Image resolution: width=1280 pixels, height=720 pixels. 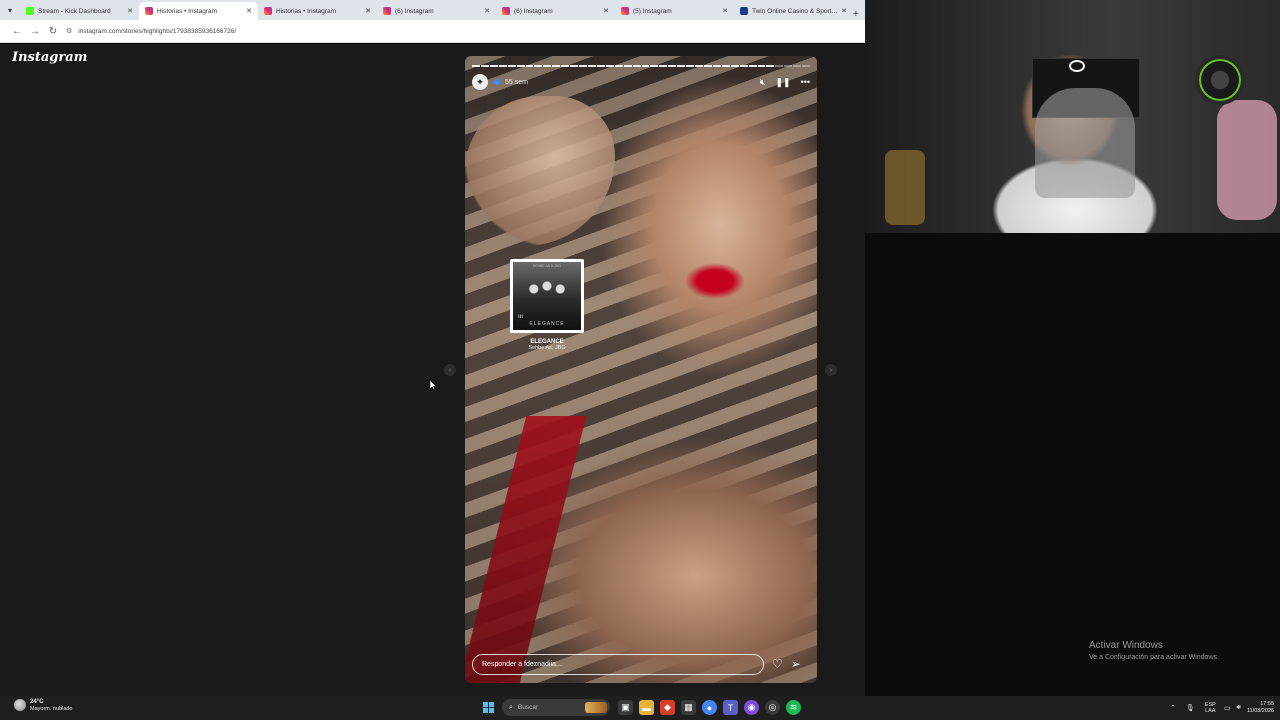 What do you see at coordinates (751, 707) in the screenshot?
I see `discord-icon: ◉` at bounding box center [751, 707].